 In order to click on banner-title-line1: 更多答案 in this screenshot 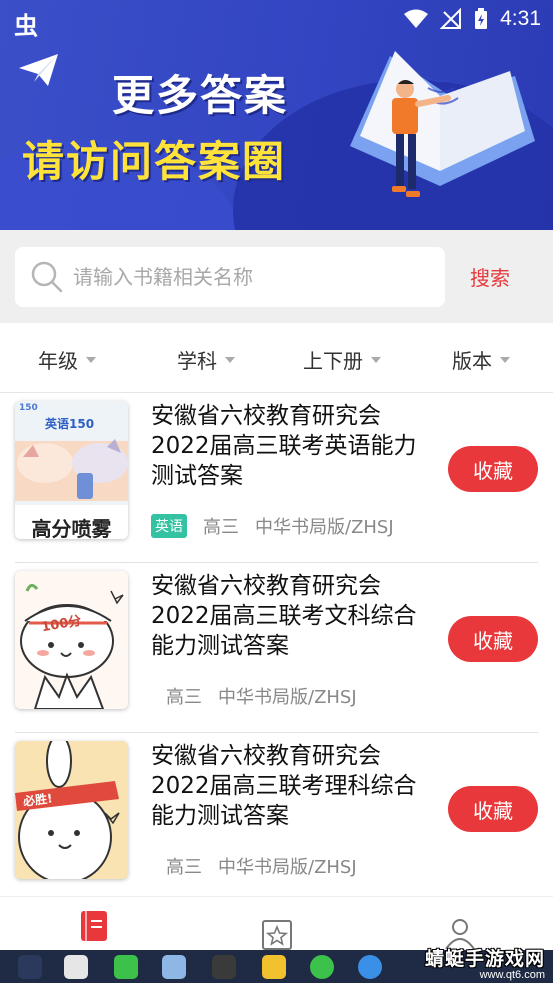, I will do `click(200, 95)`.